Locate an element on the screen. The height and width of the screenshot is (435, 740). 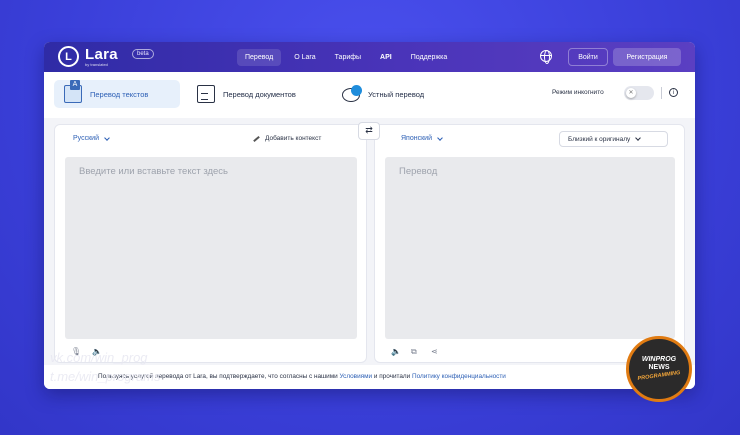
toggle-close-icon: ✕ is located at coordinates (631, 93).